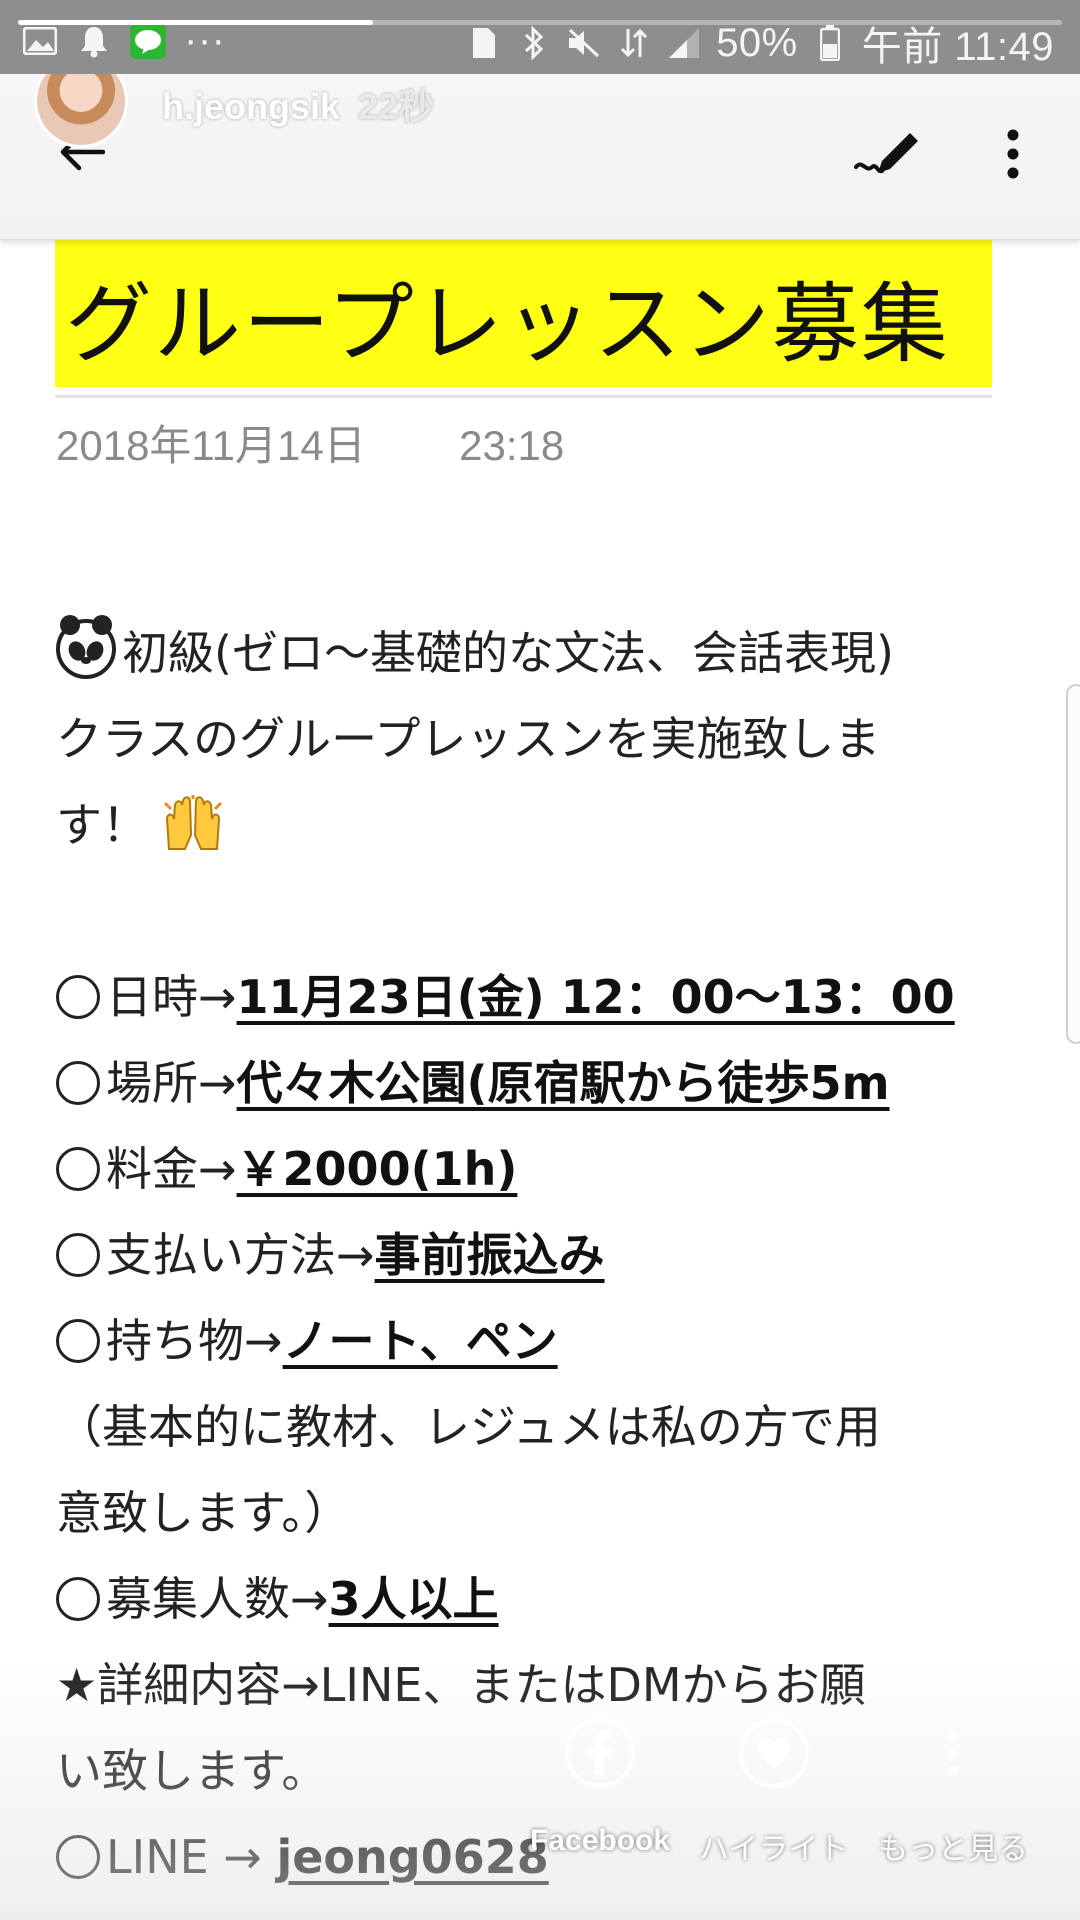 The height and width of the screenshot is (1920, 1080). I want to click on highlight-button: ハイライト, so click(773, 1793).